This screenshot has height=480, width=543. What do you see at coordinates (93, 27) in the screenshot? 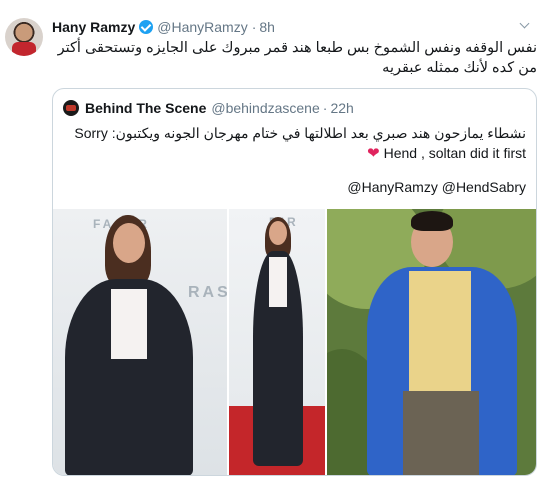
I see `author-name: Hany Ramzy` at bounding box center [93, 27].